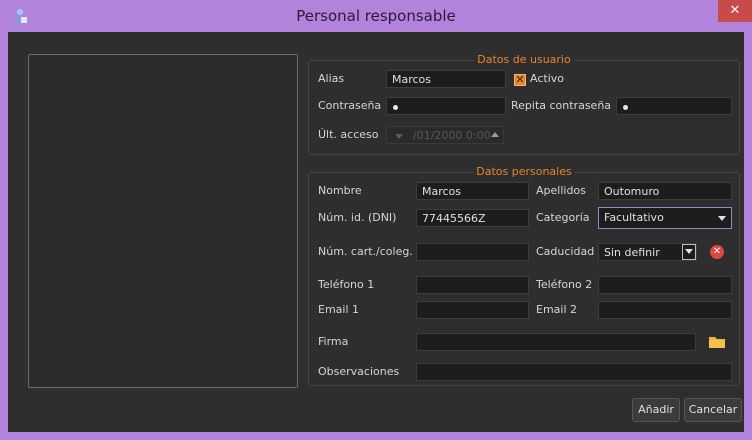 The image size is (752, 440). Describe the element at coordinates (656, 410) in the screenshot. I see `add-button: Añadir` at that location.